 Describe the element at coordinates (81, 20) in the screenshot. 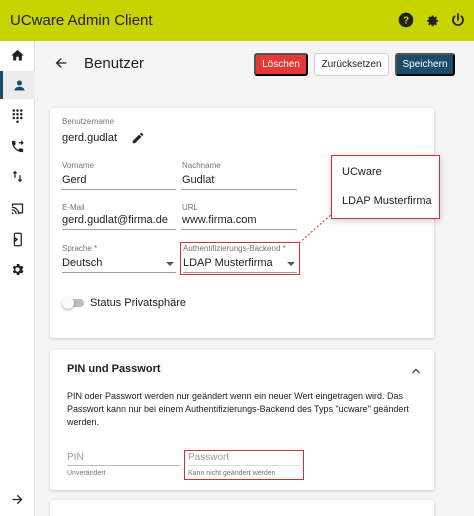

I see `app-title: UCware Admin Client` at that location.